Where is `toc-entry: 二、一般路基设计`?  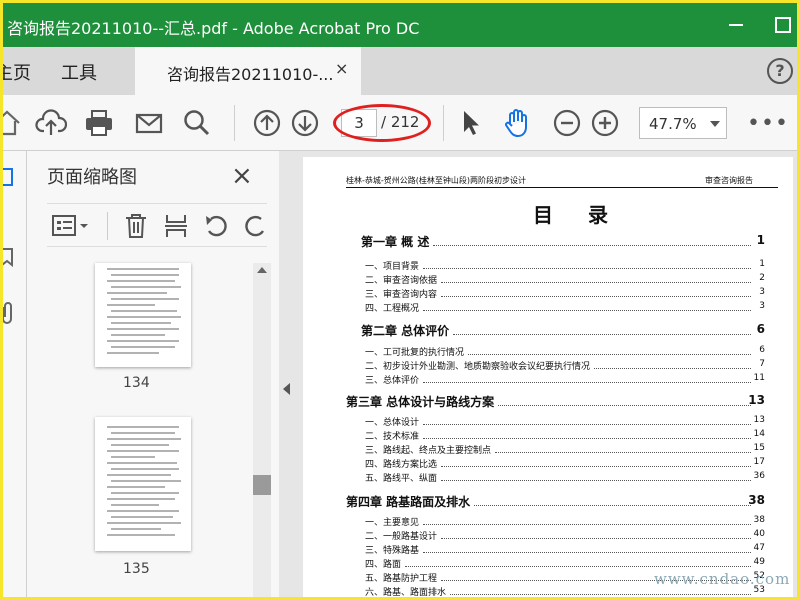
toc-entry: 二、一般路基设计 is located at coordinates (401, 535).